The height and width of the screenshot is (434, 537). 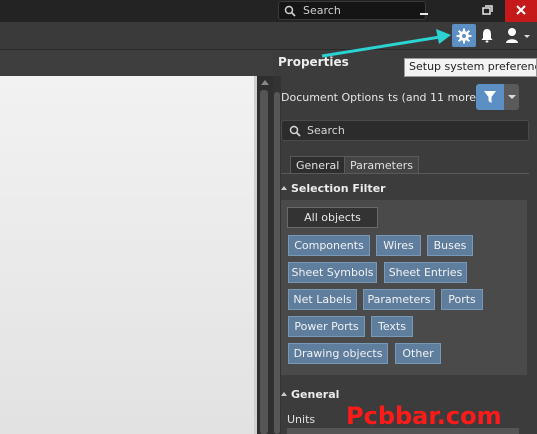 What do you see at coordinates (386, 43) in the screenshot?
I see `annotation-arrow` at bounding box center [386, 43].